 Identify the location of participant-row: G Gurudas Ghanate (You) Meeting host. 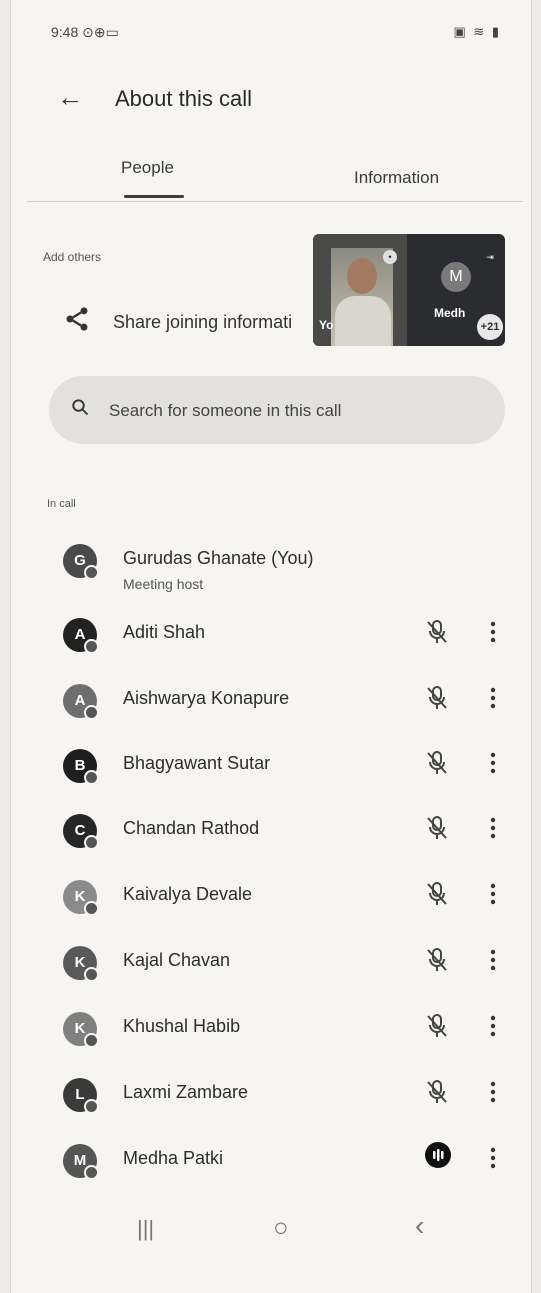
(286, 566).